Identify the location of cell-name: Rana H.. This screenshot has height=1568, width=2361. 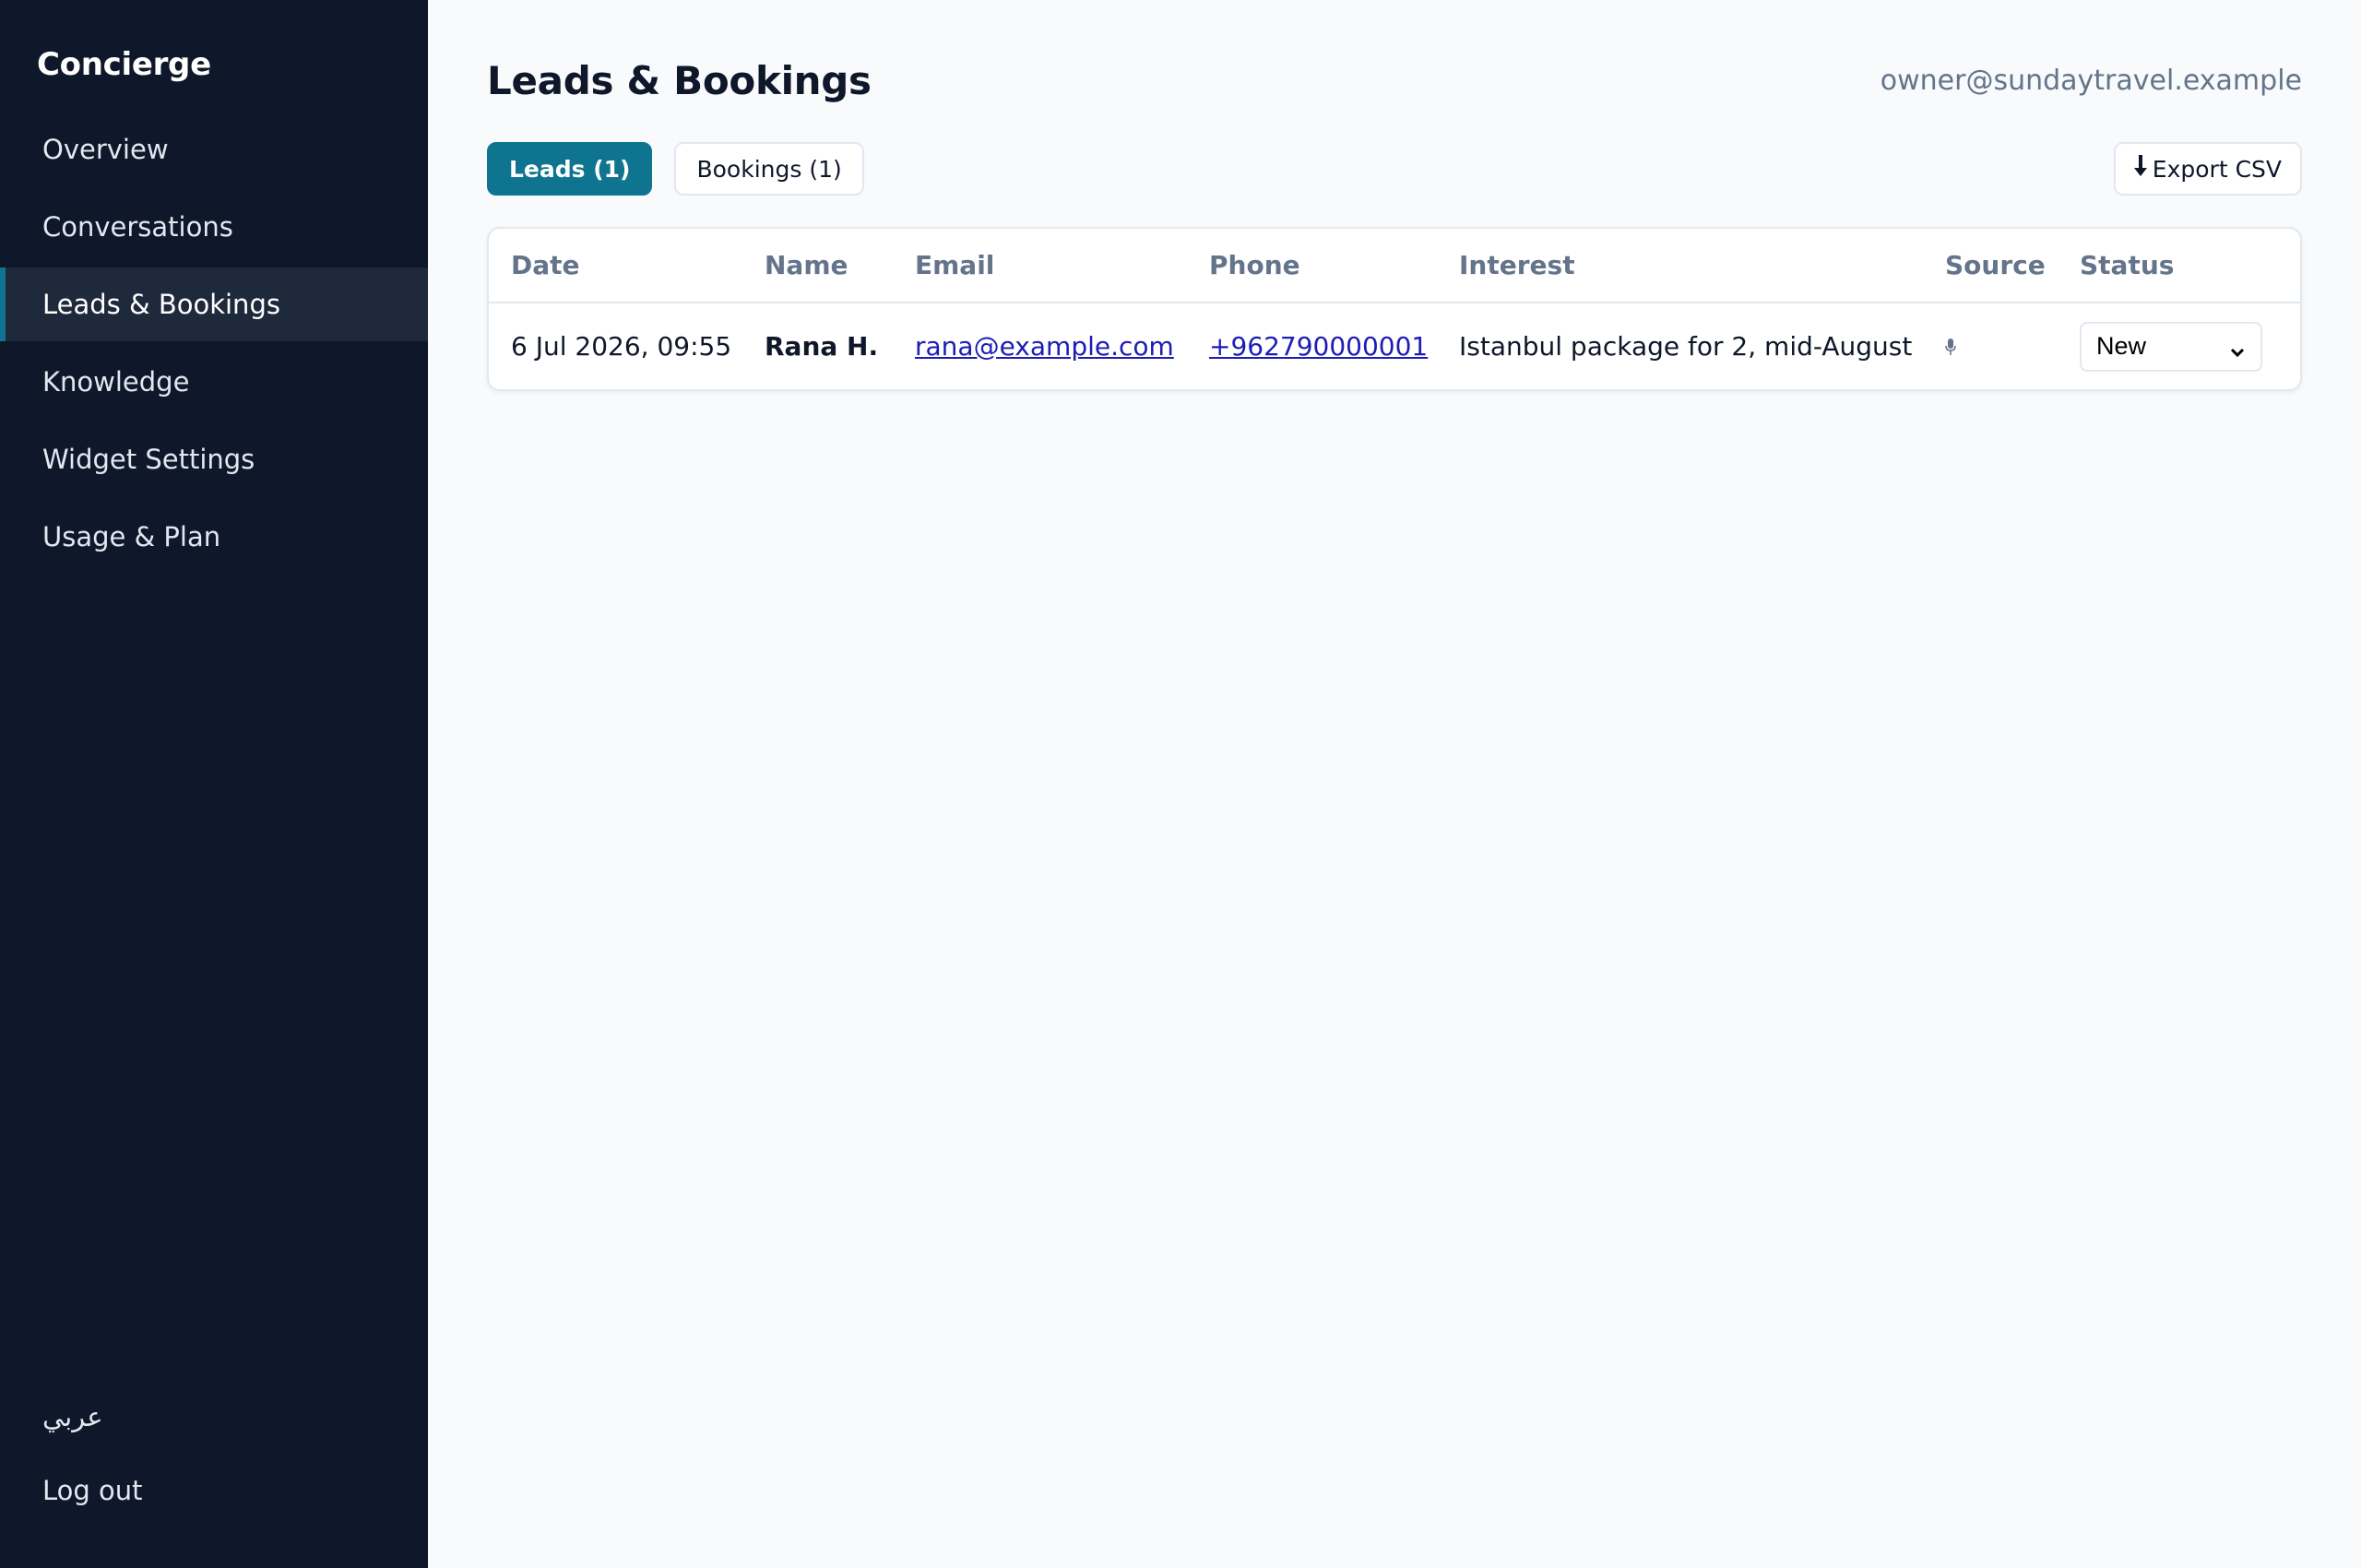
(822, 346).